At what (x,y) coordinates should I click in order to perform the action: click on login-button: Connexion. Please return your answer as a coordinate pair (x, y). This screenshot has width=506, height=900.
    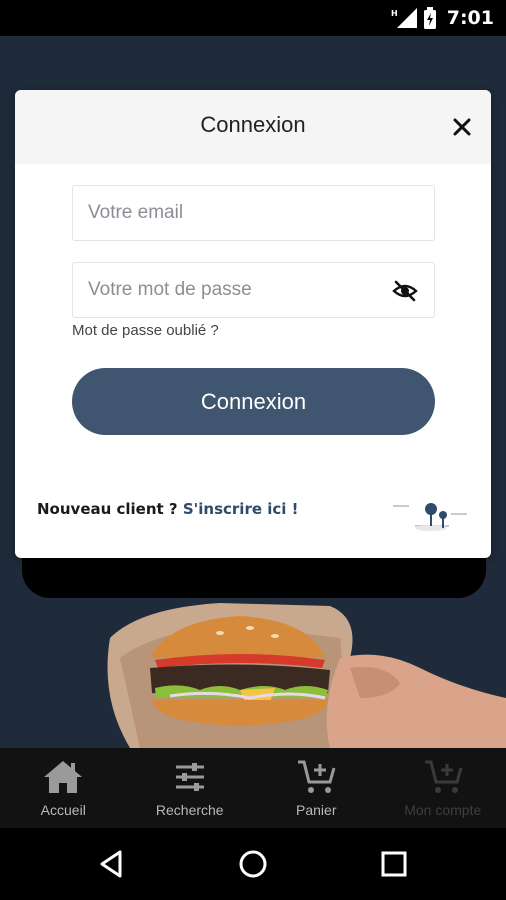
    Looking at the image, I should click on (253, 401).